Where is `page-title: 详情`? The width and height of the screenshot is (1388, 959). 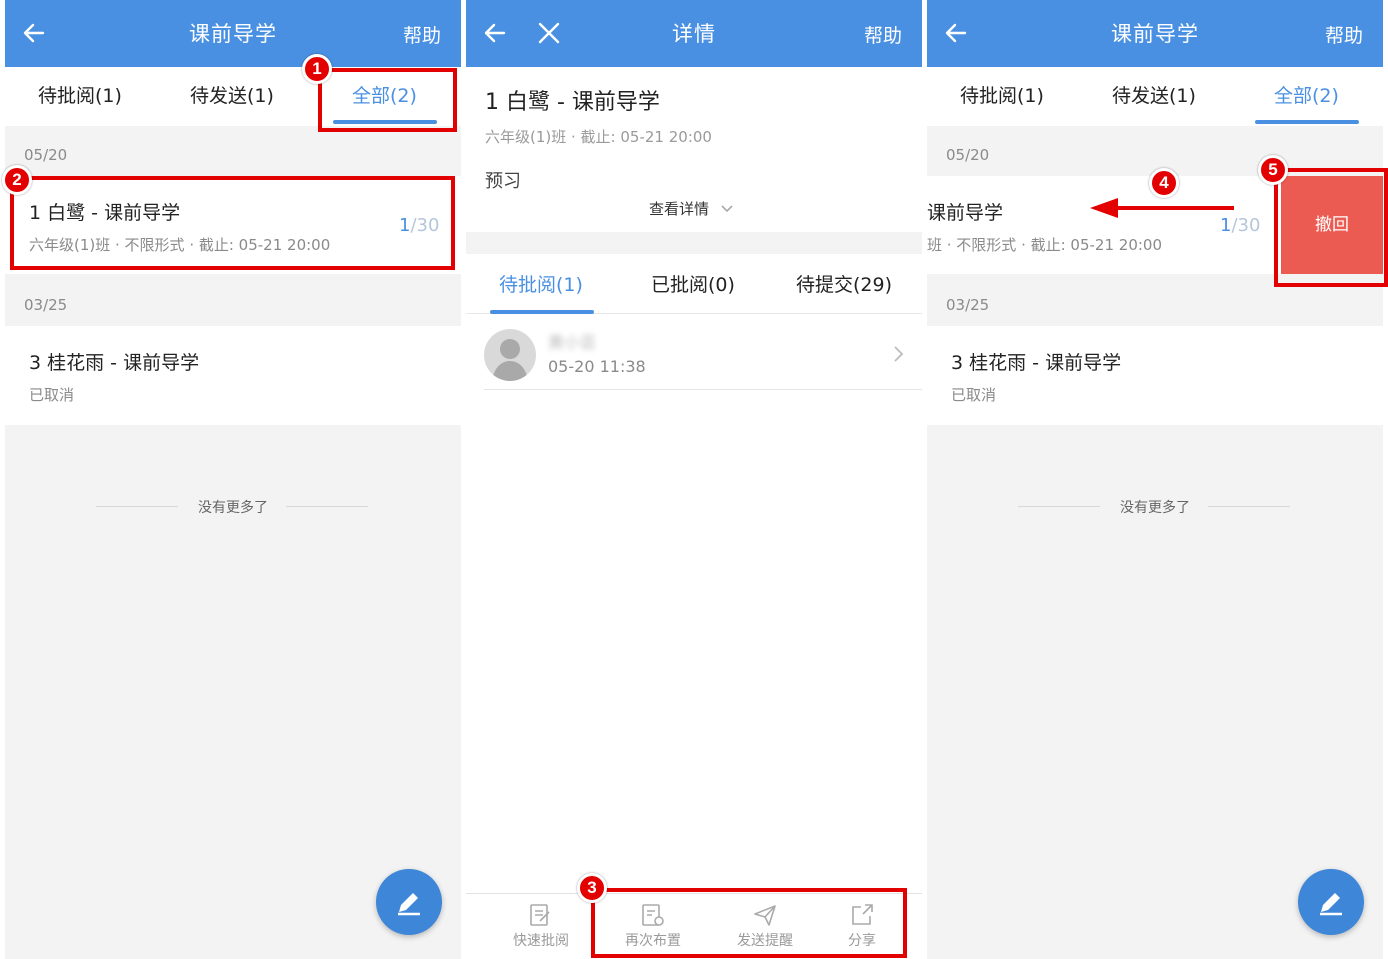
page-title: 详情 is located at coordinates (694, 34).